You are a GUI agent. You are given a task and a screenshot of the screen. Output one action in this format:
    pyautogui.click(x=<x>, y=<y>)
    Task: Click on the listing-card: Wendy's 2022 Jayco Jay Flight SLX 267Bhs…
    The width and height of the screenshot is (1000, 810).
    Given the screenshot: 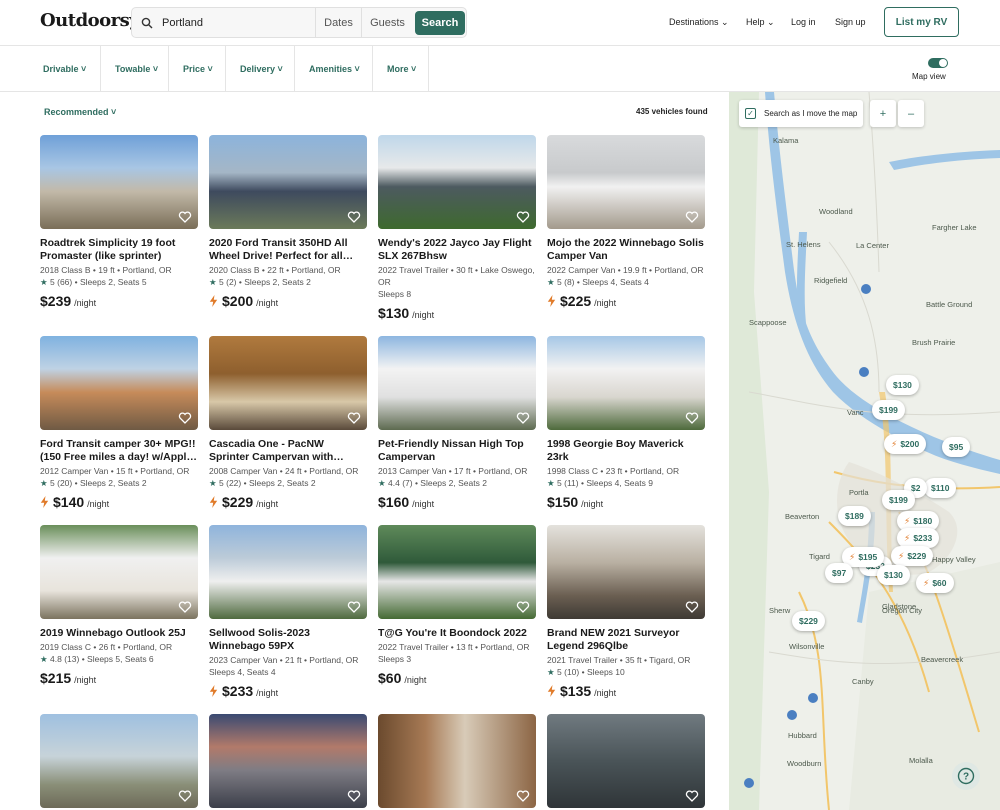 What is the action you would take?
    pyautogui.click(x=457, y=228)
    